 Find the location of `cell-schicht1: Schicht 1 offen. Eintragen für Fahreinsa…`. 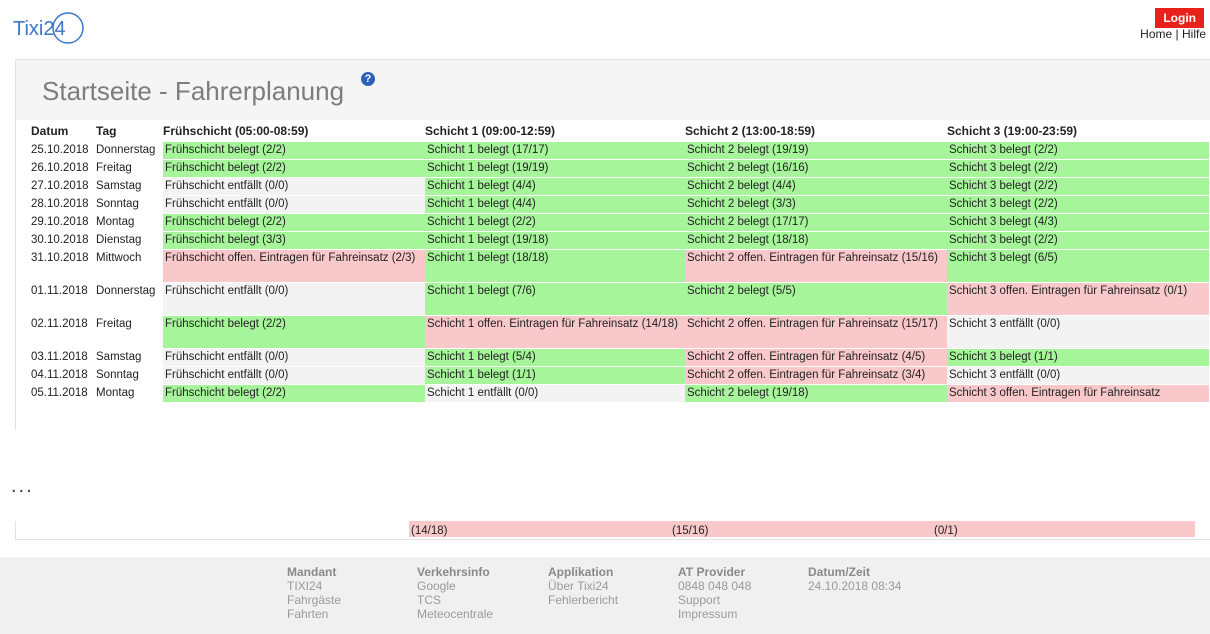

cell-schicht1: Schicht 1 offen. Eintragen für Fahreinsa… is located at coordinates (555, 332).